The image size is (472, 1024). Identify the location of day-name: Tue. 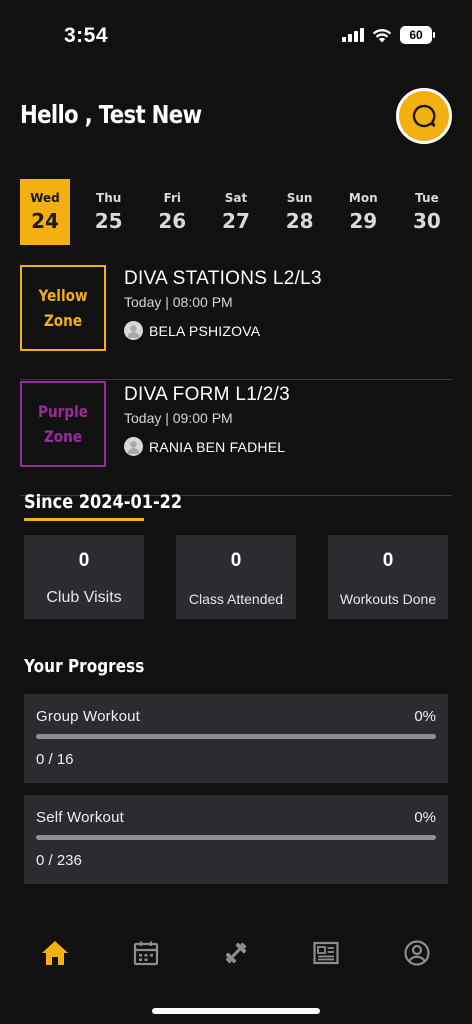
(427, 198).